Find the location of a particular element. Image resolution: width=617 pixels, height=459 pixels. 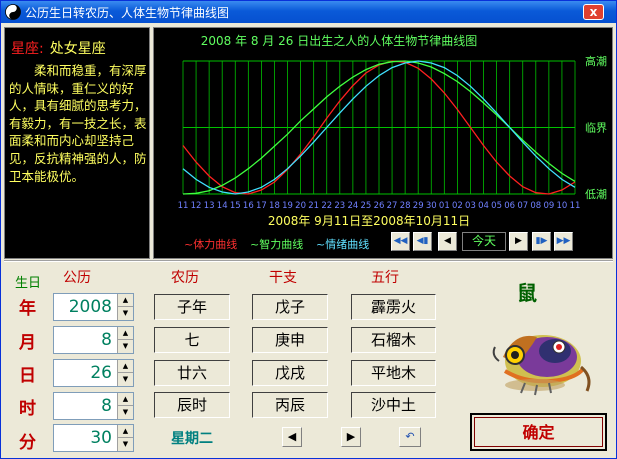

month-value: 8 is located at coordinates (85, 340).